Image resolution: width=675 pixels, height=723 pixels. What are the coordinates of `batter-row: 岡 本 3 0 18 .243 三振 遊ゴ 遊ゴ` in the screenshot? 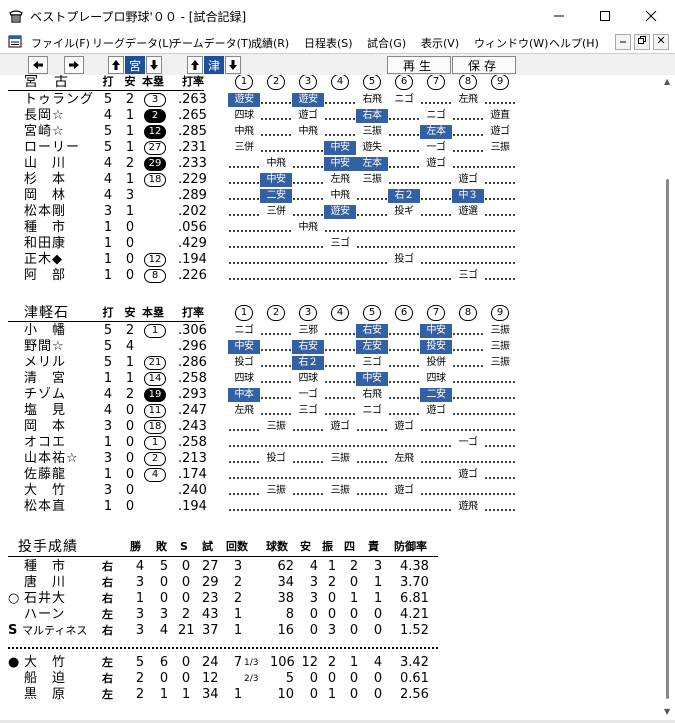 It's located at (333, 427).